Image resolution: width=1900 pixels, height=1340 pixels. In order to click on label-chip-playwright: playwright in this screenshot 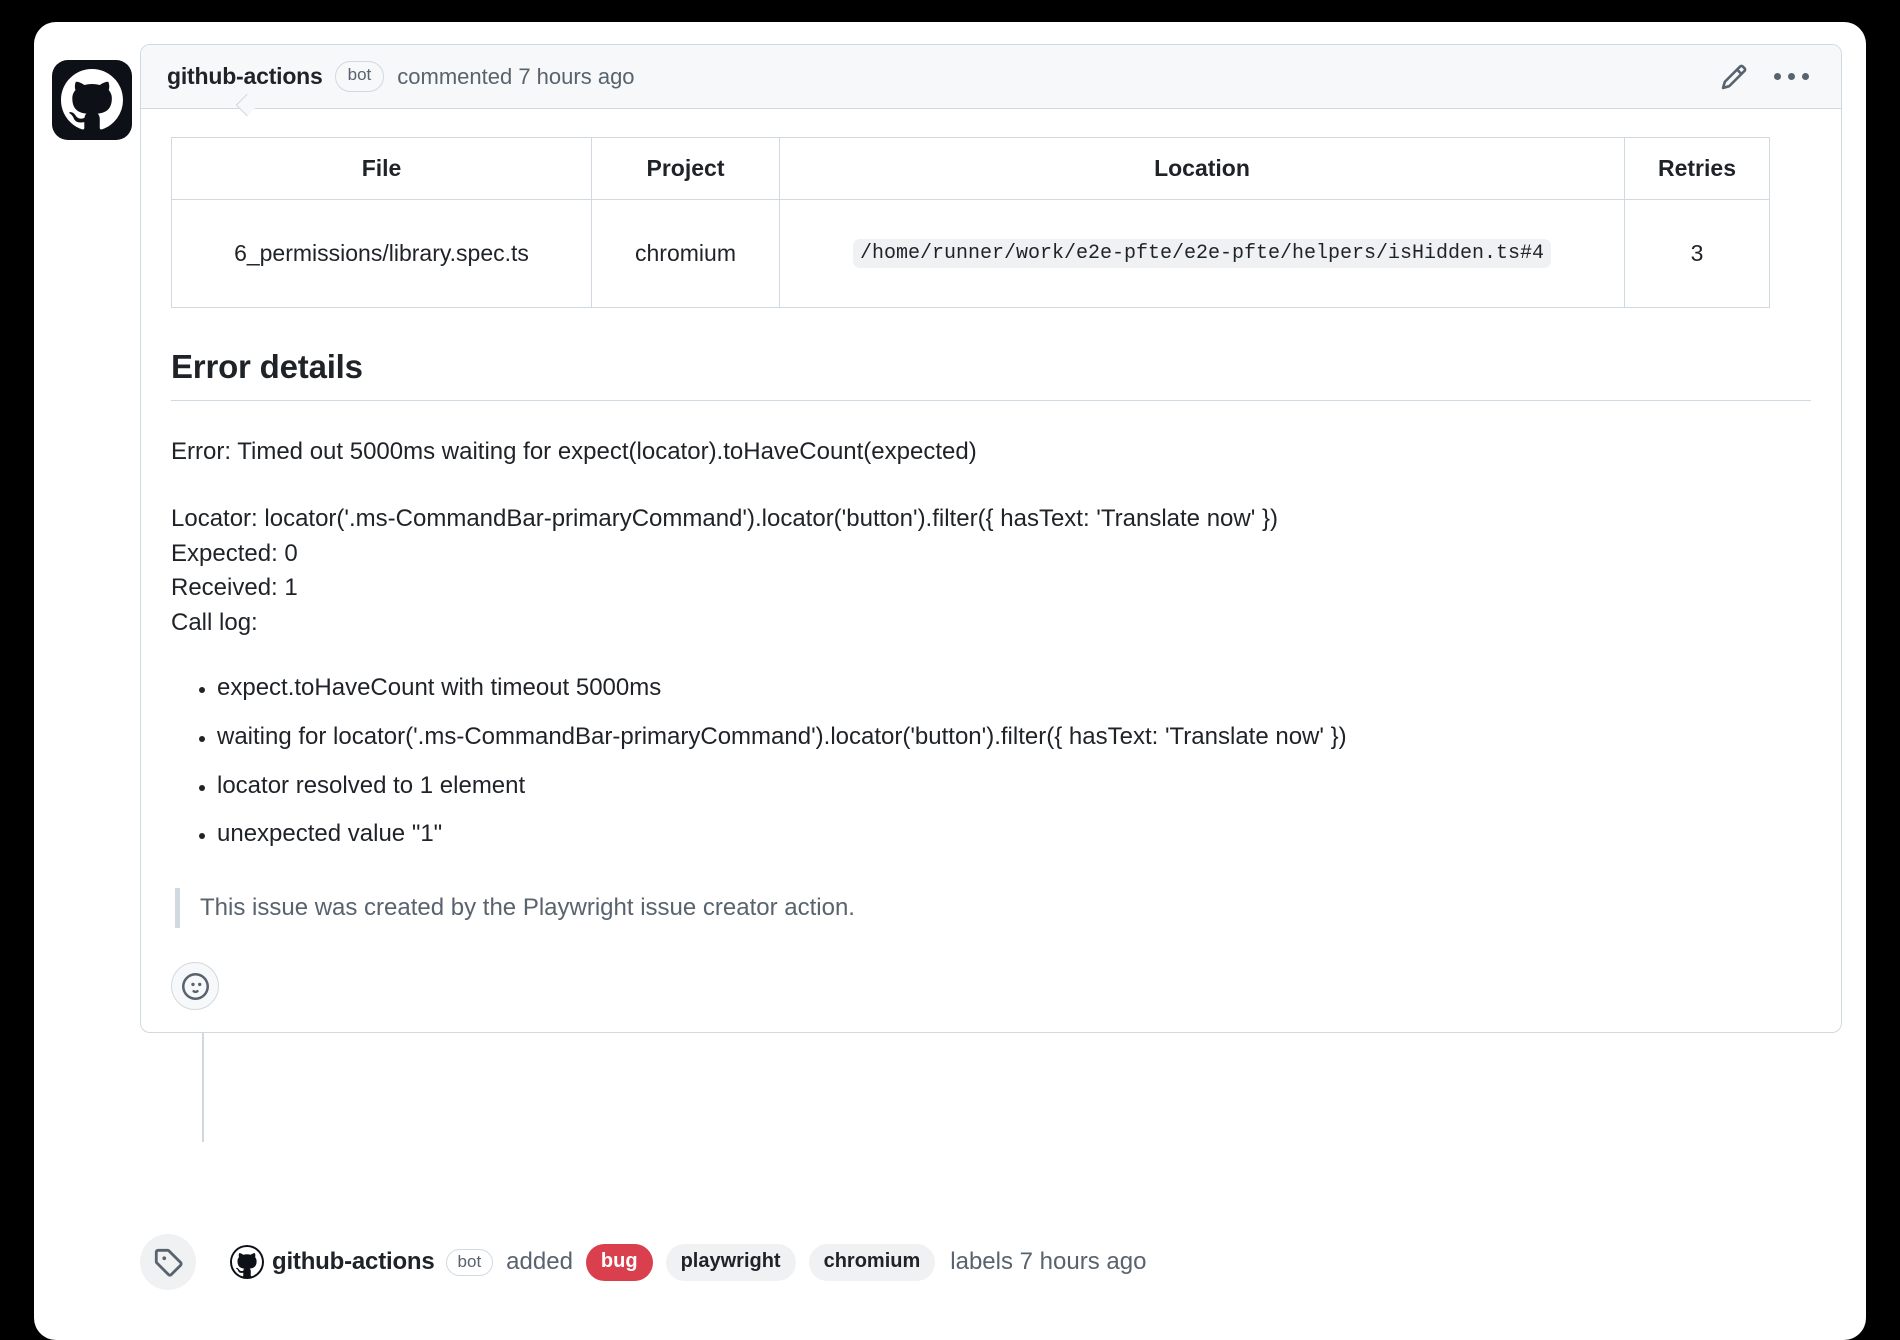, I will do `click(730, 1262)`.